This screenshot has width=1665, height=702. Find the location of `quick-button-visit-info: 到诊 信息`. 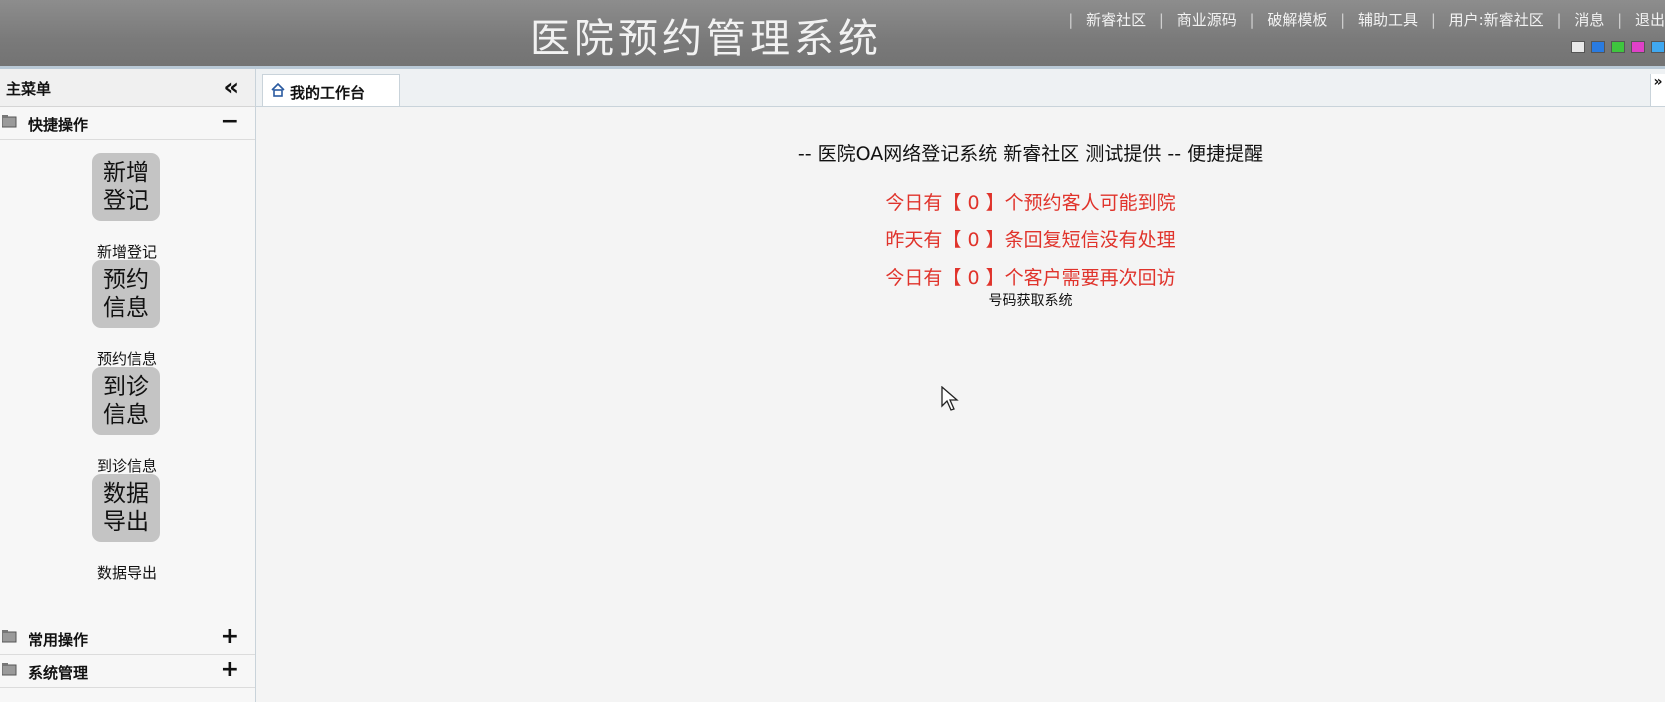

quick-button-visit-info: 到诊 信息 is located at coordinates (126, 401).